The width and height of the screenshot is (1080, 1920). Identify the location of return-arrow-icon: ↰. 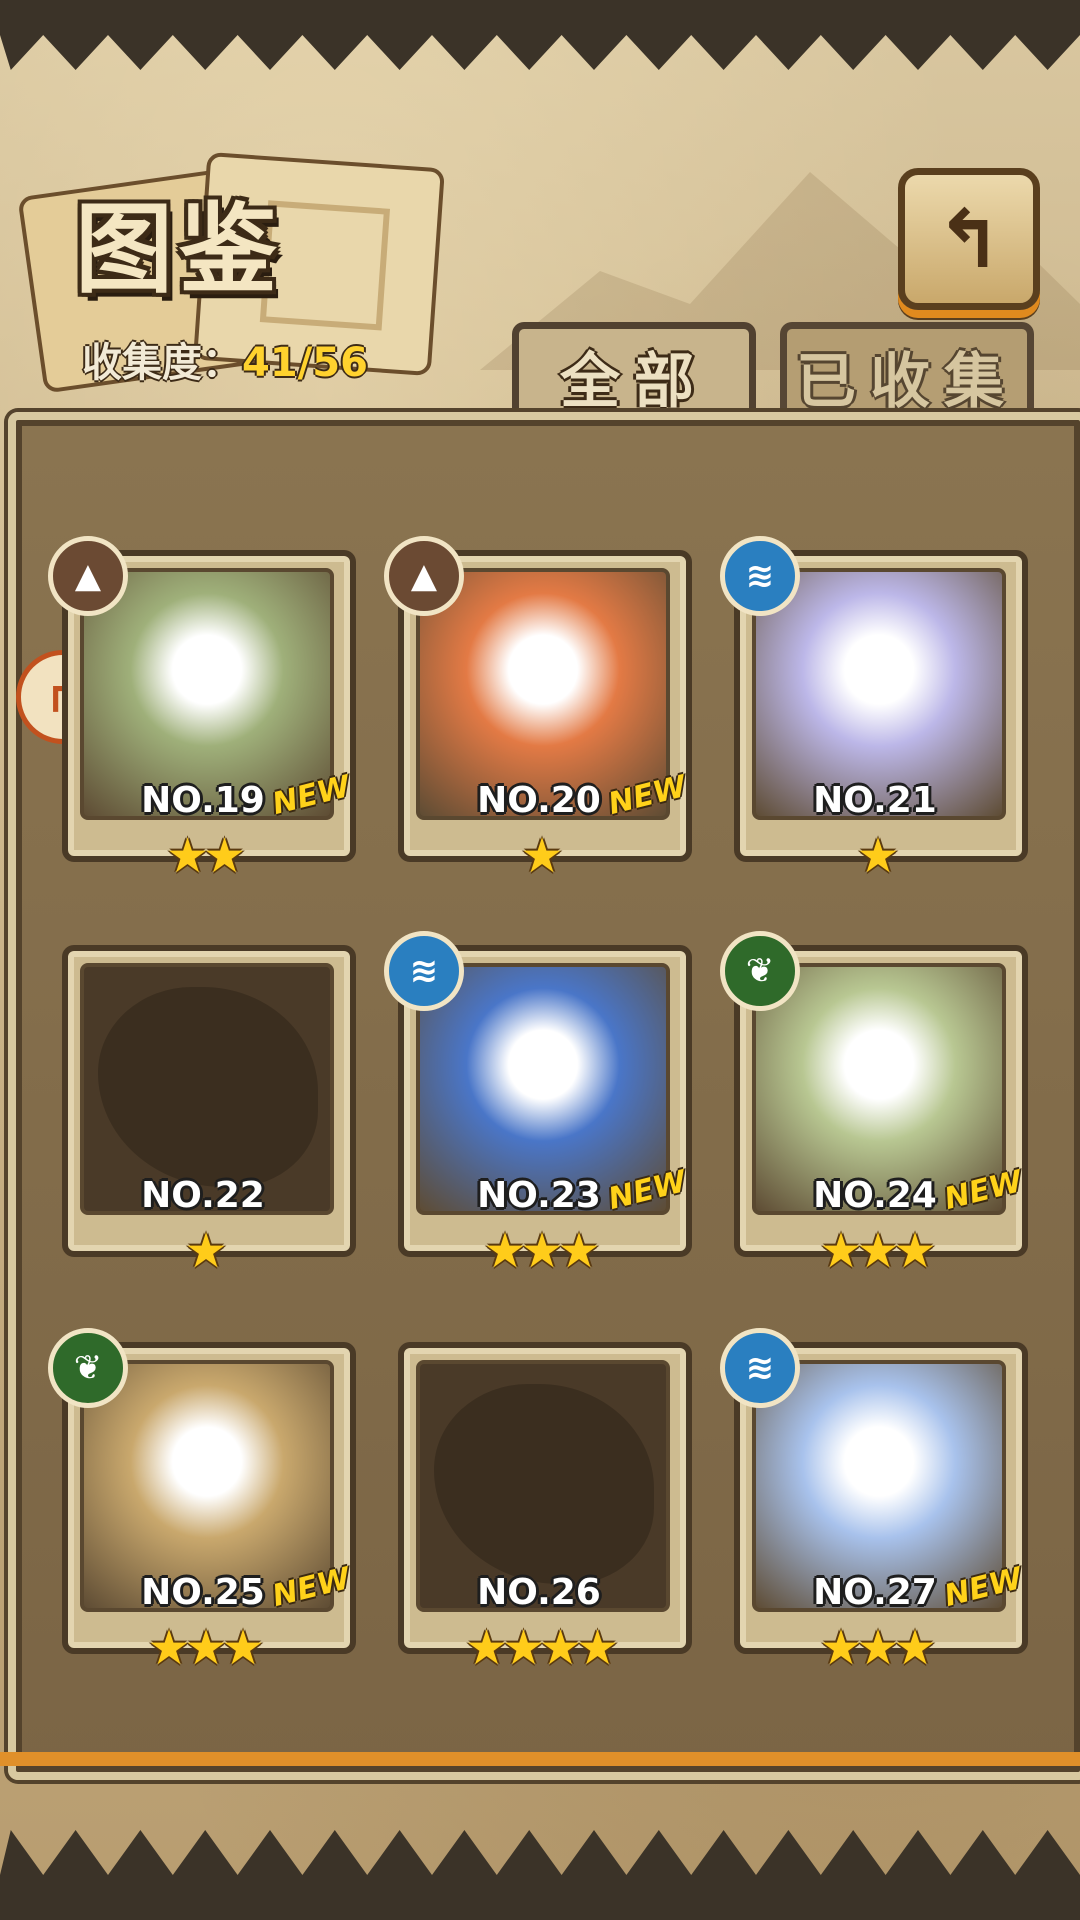
(969, 239).